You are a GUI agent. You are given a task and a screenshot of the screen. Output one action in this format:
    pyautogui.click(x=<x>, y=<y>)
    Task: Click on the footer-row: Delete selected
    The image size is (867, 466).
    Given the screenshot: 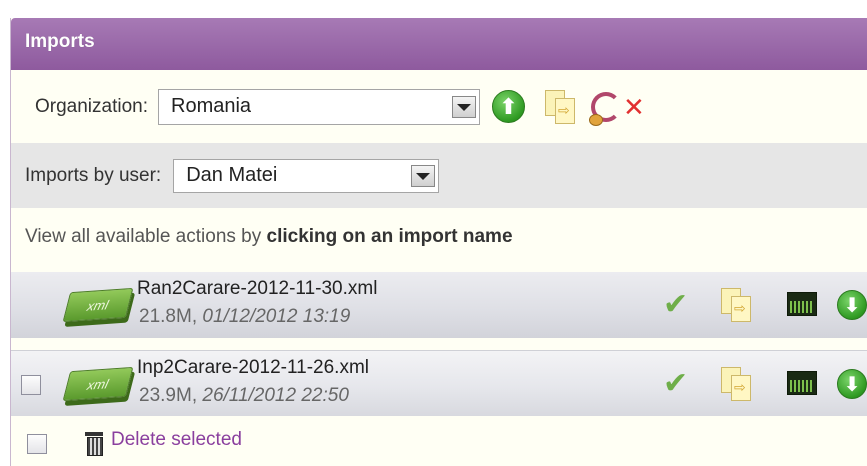 What is the action you would take?
    pyautogui.click(x=439, y=442)
    